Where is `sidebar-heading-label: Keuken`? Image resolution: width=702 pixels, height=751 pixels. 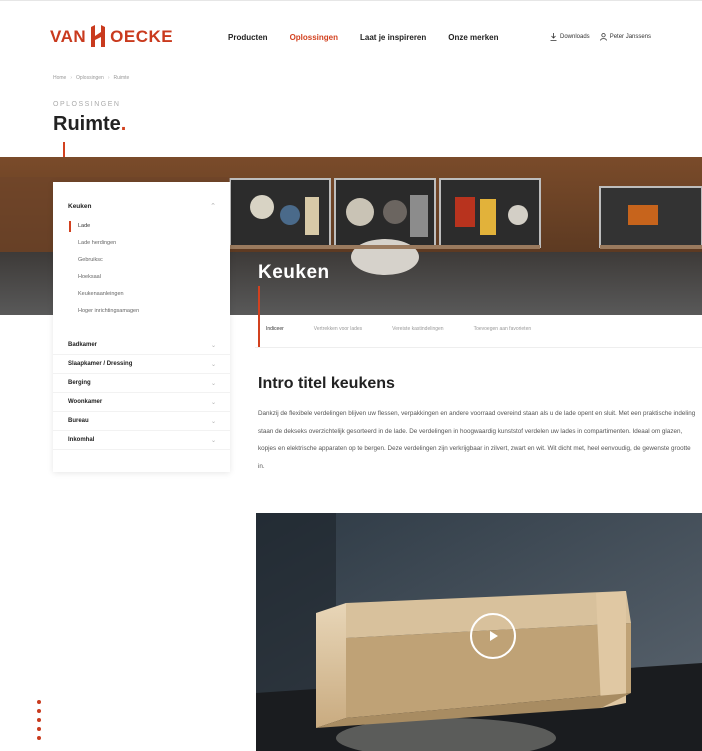 sidebar-heading-label: Keuken is located at coordinates (80, 206).